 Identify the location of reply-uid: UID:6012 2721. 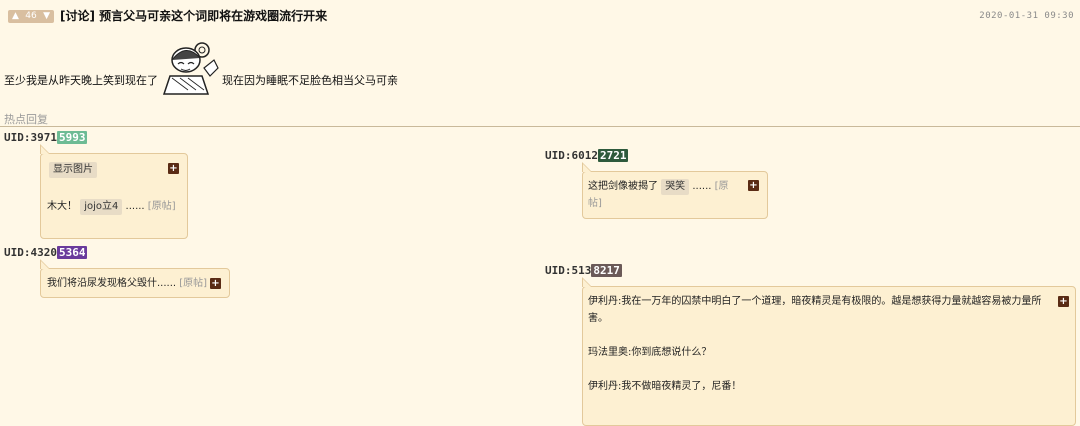
(587, 155).